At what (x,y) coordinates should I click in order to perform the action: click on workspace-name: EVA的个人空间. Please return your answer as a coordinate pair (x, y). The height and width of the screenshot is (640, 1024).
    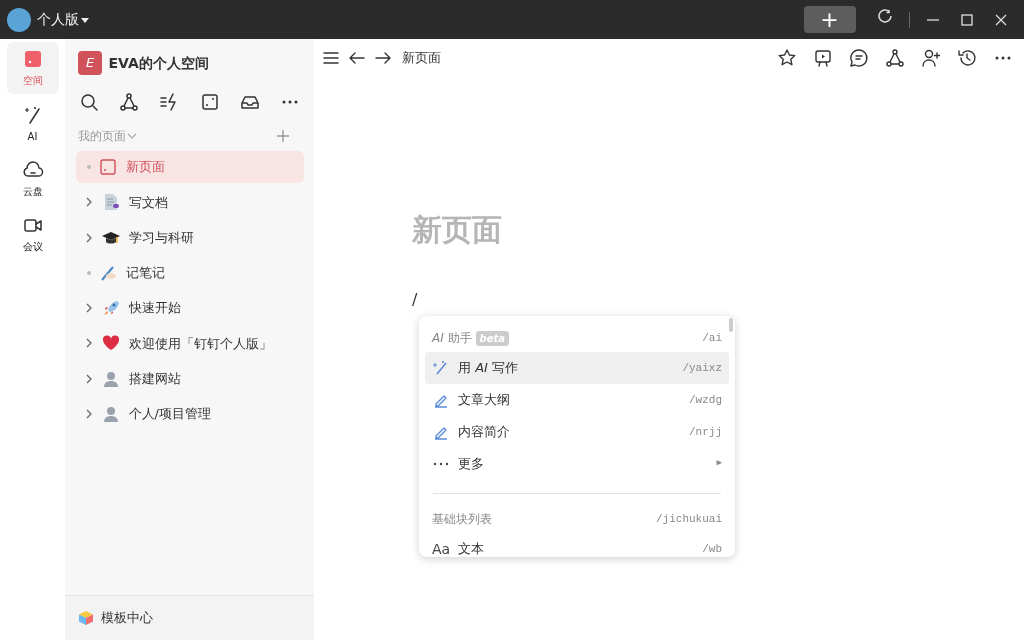
    Looking at the image, I should click on (158, 63).